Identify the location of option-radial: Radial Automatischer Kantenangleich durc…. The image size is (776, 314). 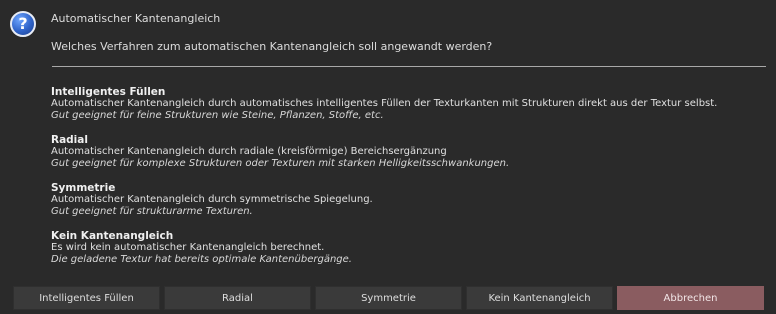
(401, 152).